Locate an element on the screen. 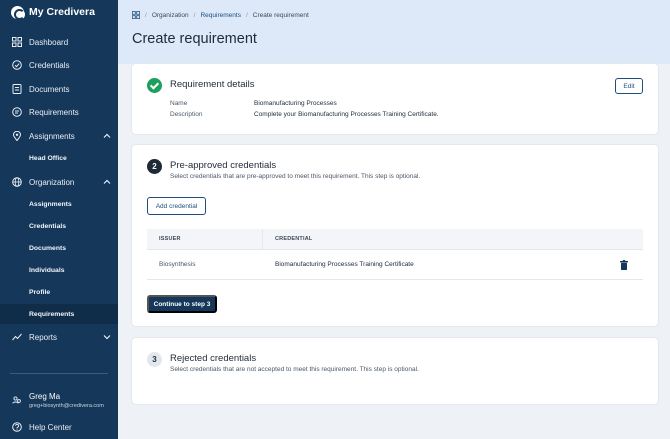 The width and height of the screenshot is (670, 439). name-value: Biomanufacturing Processes is located at coordinates (295, 103).